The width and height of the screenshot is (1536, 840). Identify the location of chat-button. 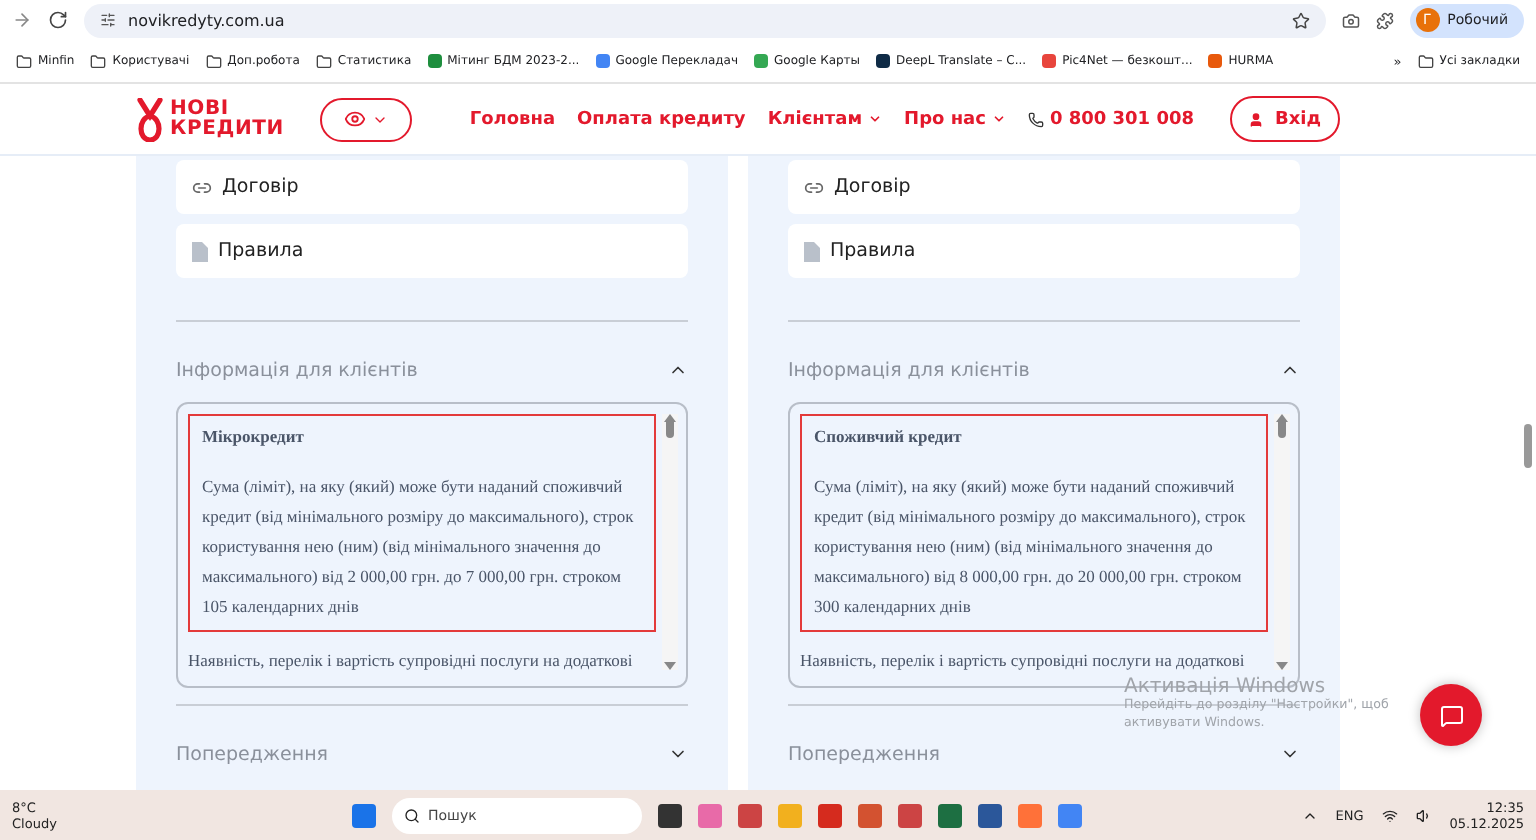
(1451, 715).